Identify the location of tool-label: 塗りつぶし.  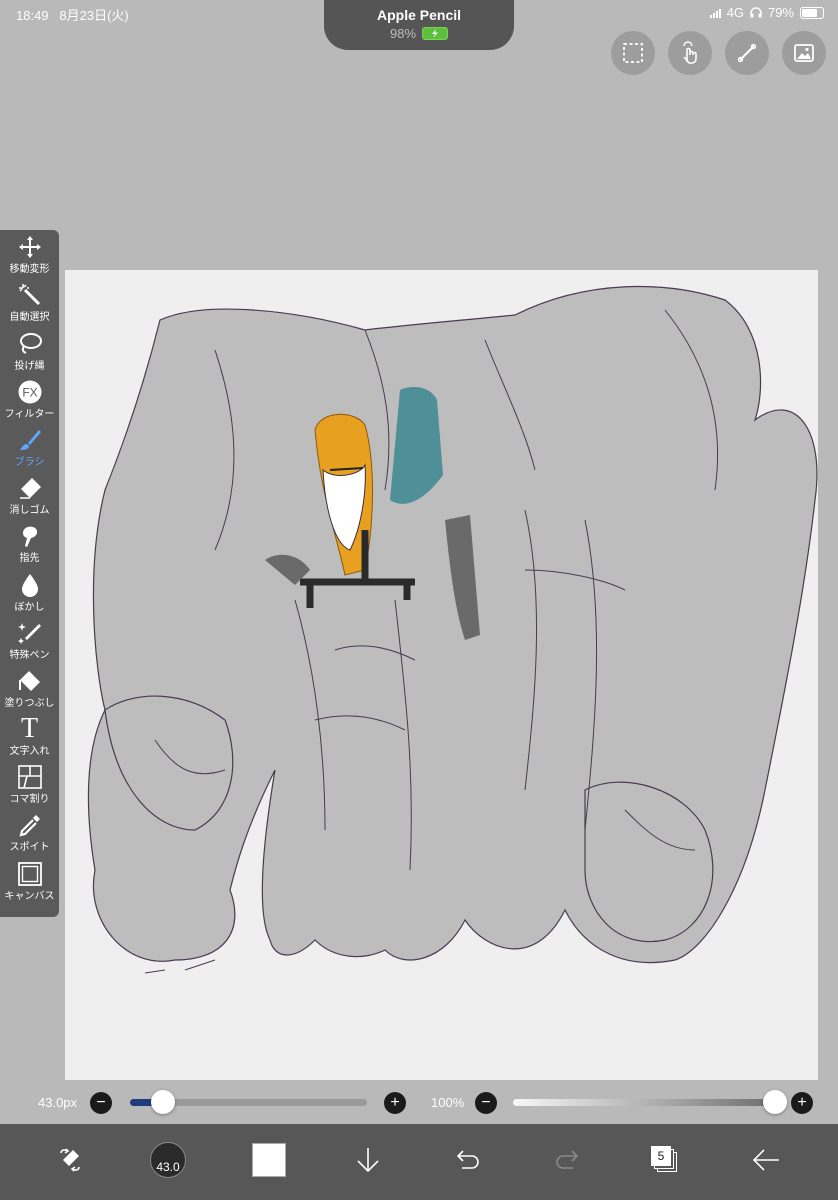
(29, 703).